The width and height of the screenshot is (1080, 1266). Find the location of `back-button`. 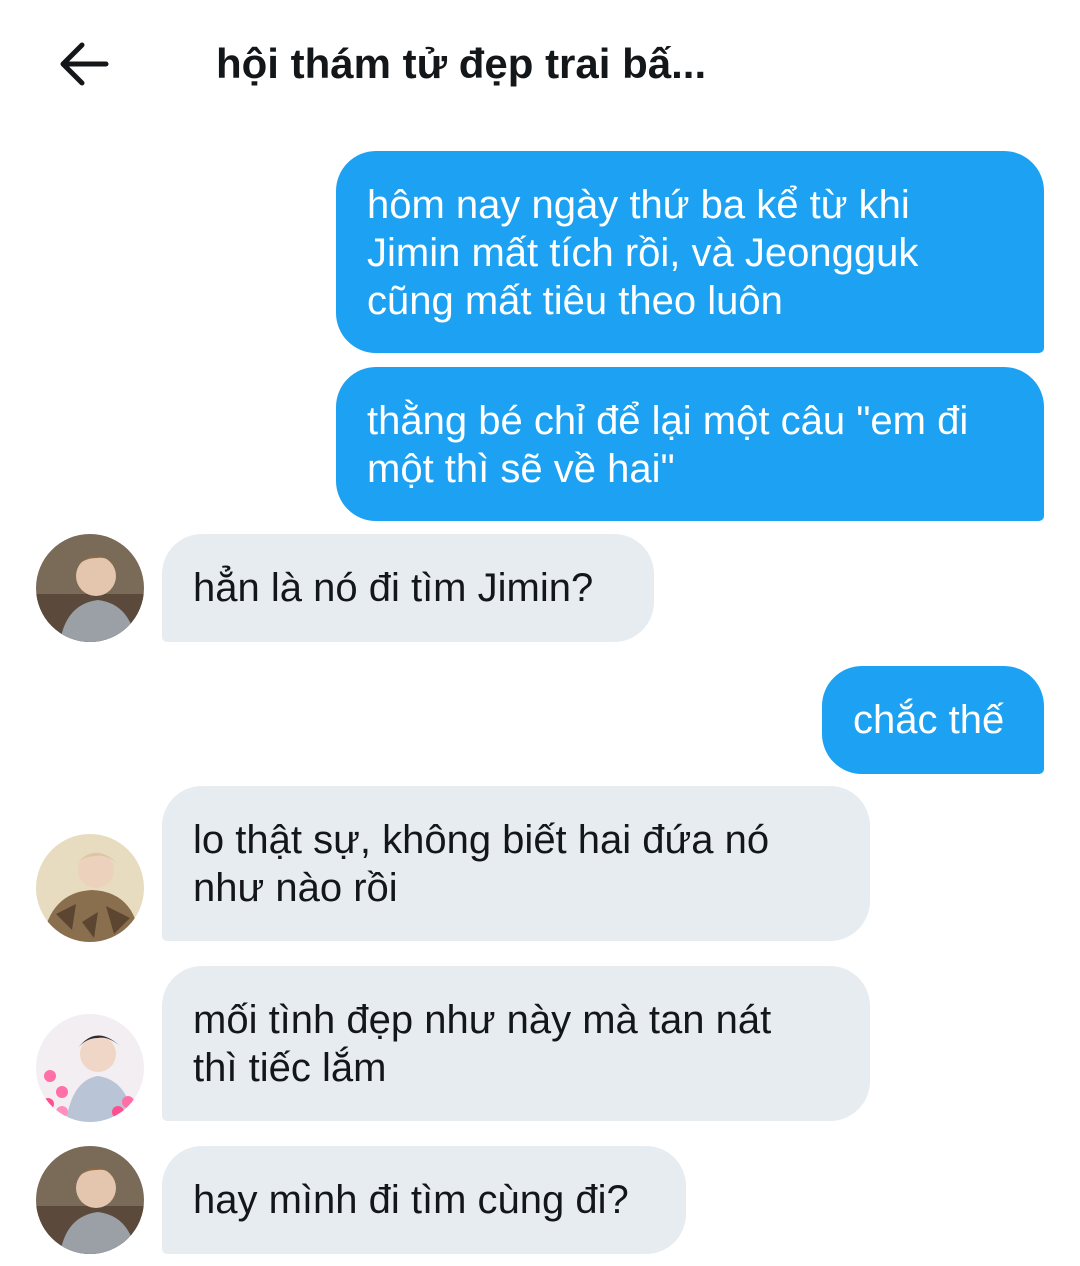

back-button is located at coordinates (84, 64).